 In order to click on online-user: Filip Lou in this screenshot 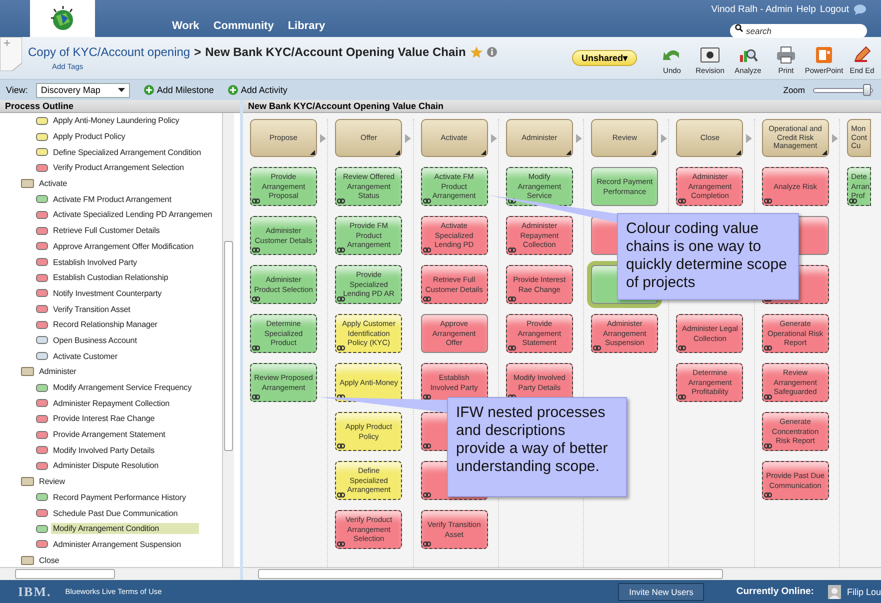, I will do `click(863, 591)`.